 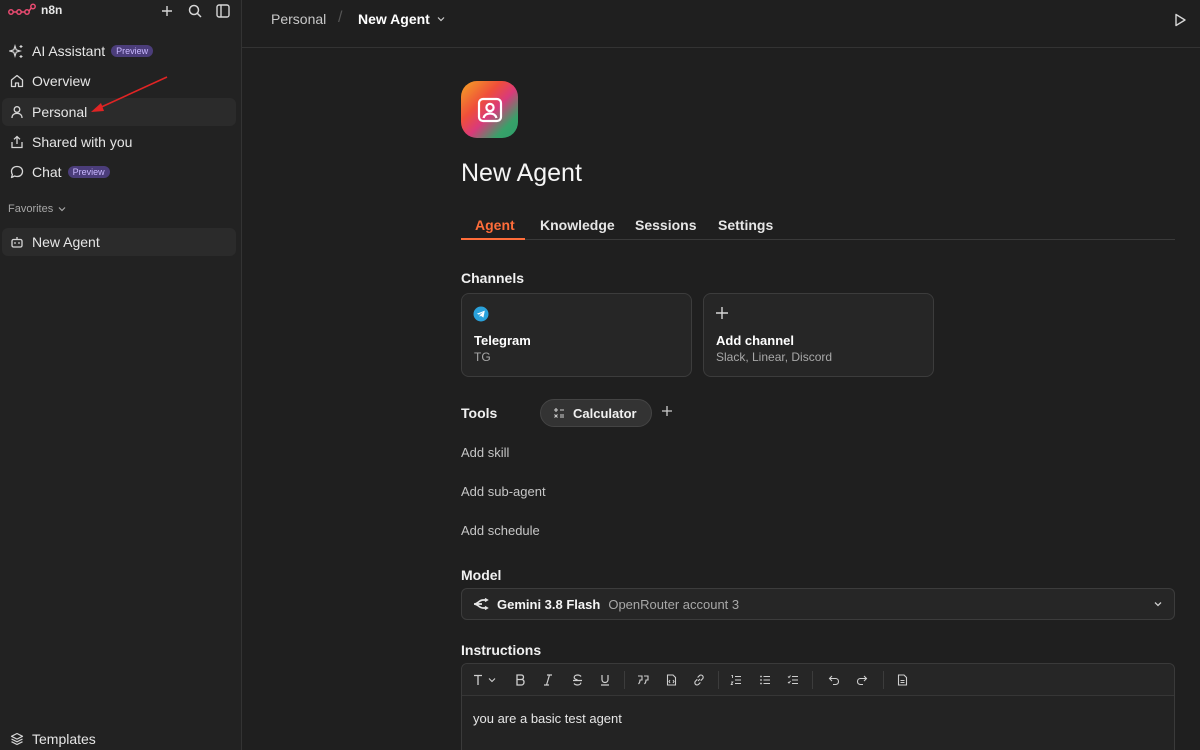 What do you see at coordinates (547, 718) in the screenshot?
I see `instructions-text: you are a basic test agent` at bounding box center [547, 718].